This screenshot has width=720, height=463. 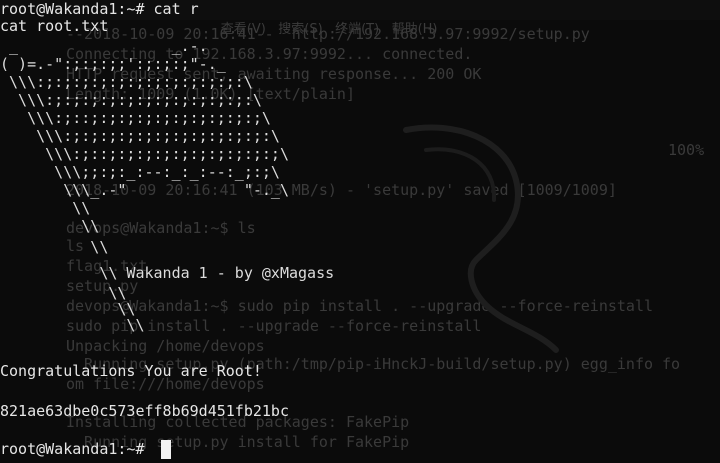 What do you see at coordinates (140, 172) in the screenshot?
I see `ascii-art-line: \\\;;:;:_:--:_:_:--:_;:;\` at bounding box center [140, 172].